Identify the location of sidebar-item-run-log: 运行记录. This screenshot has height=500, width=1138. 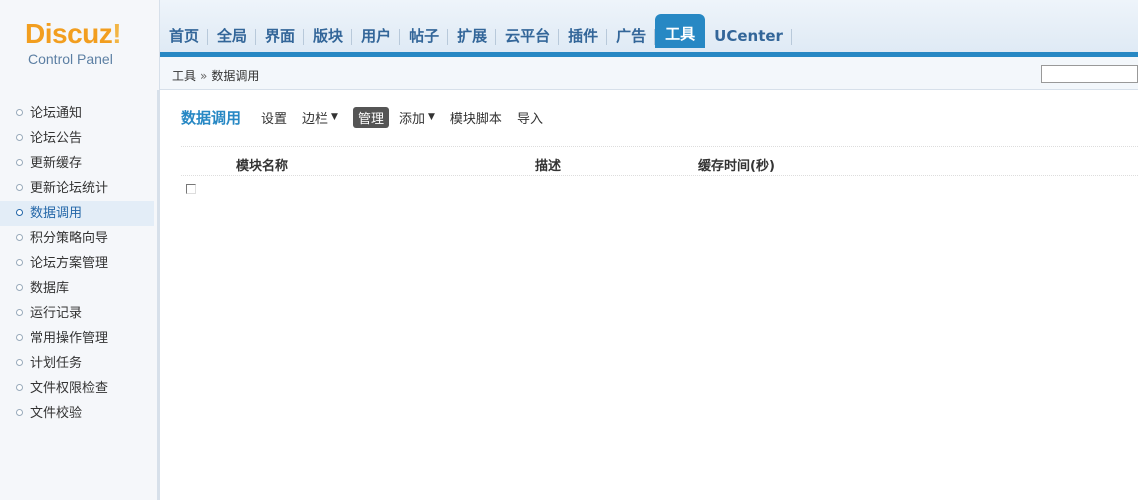
(78, 313).